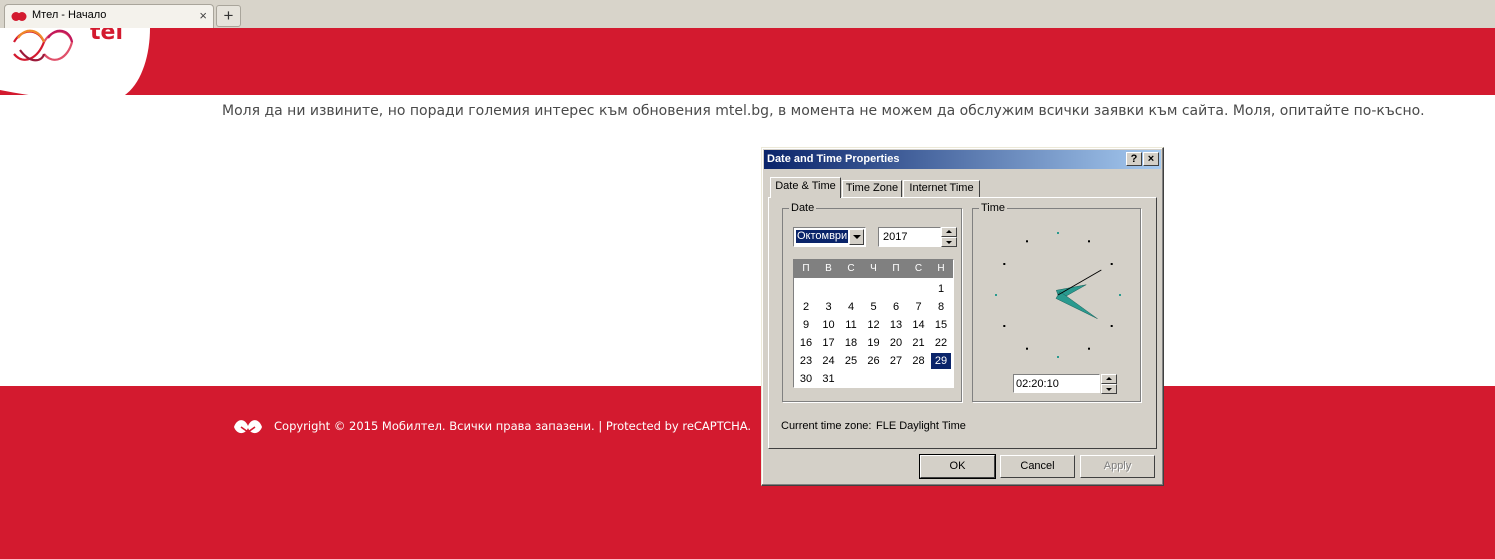 This screenshot has height=559, width=1495. What do you see at coordinates (896, 361) in the screenshot?
I see `calendar-day: 27` at bounding box center [896, 361].